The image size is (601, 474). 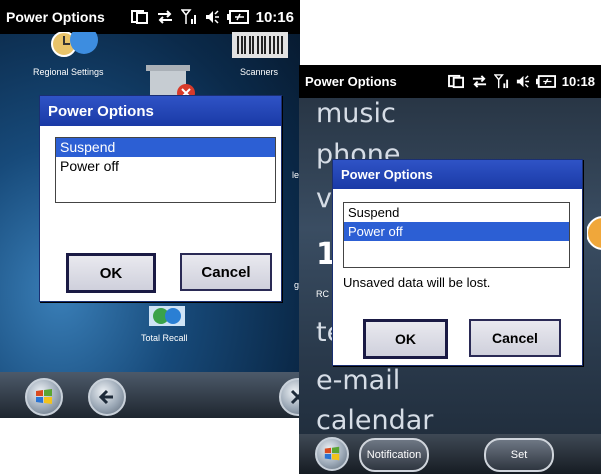 What do you see at coordinates (356, 113) in the screenshot?
I see `menu-item-music: music` at bounding box center [356, 113].